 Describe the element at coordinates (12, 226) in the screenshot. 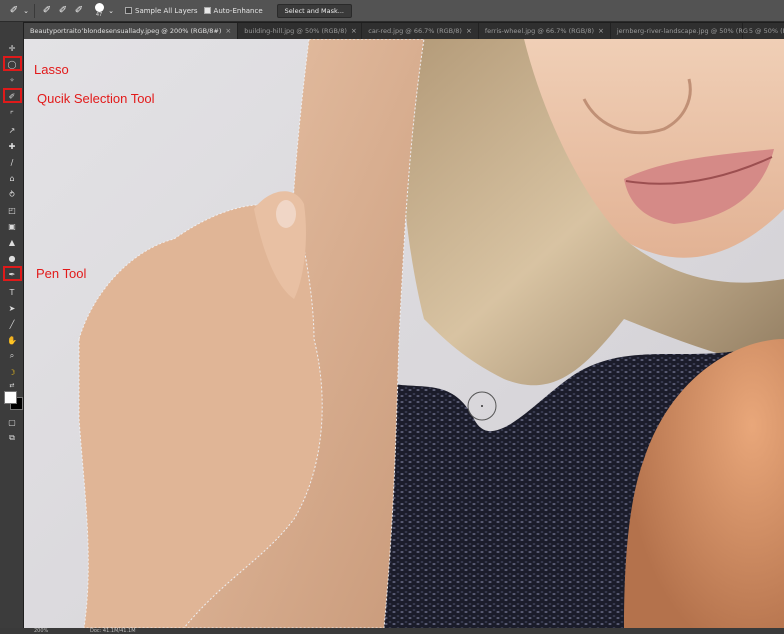

I see `gradient-tool-icon: ▣` at that location.